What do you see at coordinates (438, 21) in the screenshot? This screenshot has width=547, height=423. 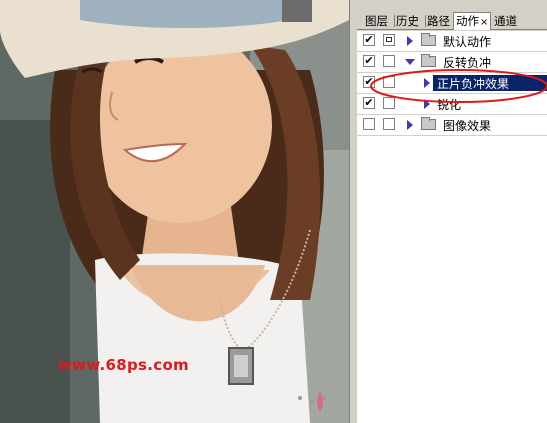 I see `tab-paths: 路径` at bounding box center [438, 21].